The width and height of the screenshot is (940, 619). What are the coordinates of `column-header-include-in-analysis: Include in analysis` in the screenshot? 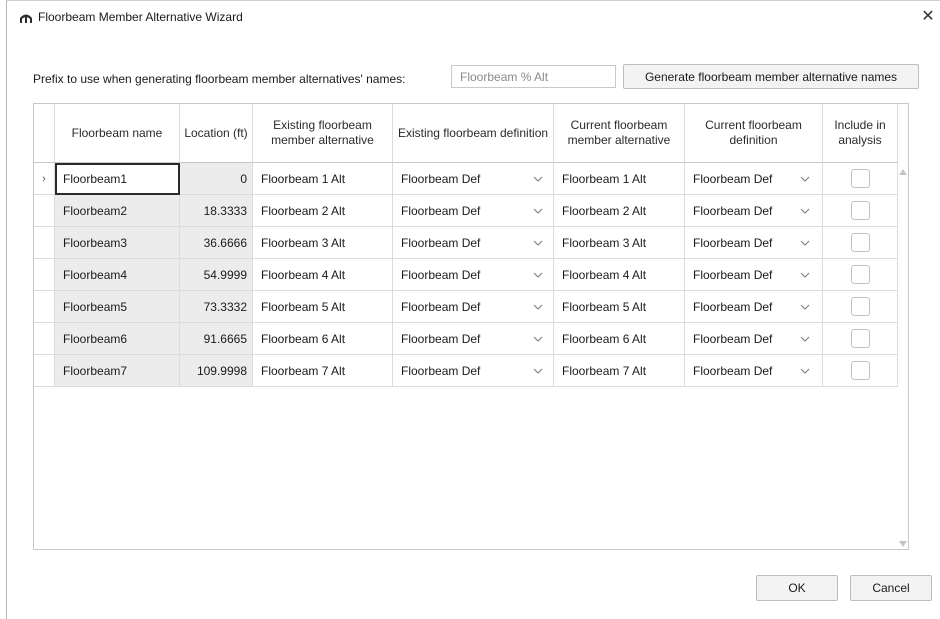 It's located at (860, 133).